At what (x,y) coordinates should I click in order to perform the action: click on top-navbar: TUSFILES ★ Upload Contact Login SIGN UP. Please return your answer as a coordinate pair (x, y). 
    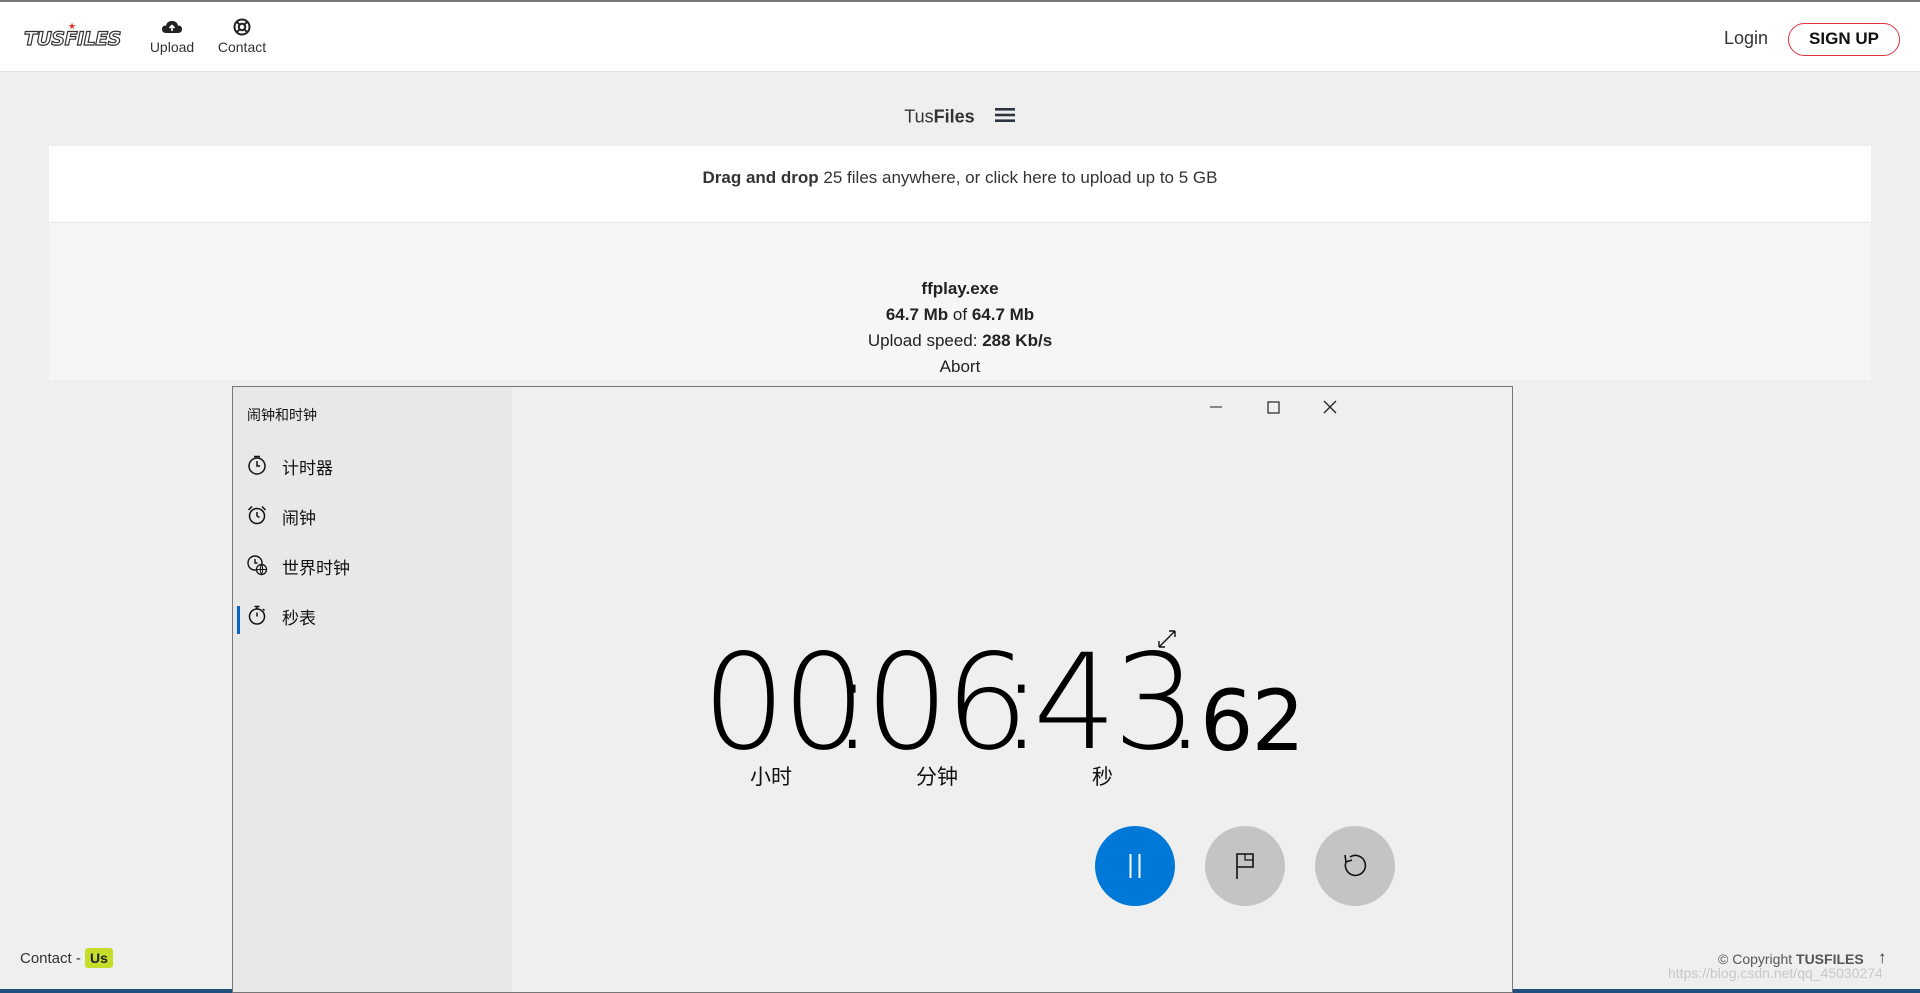
    Looking at the image, I should click on (960, 36).